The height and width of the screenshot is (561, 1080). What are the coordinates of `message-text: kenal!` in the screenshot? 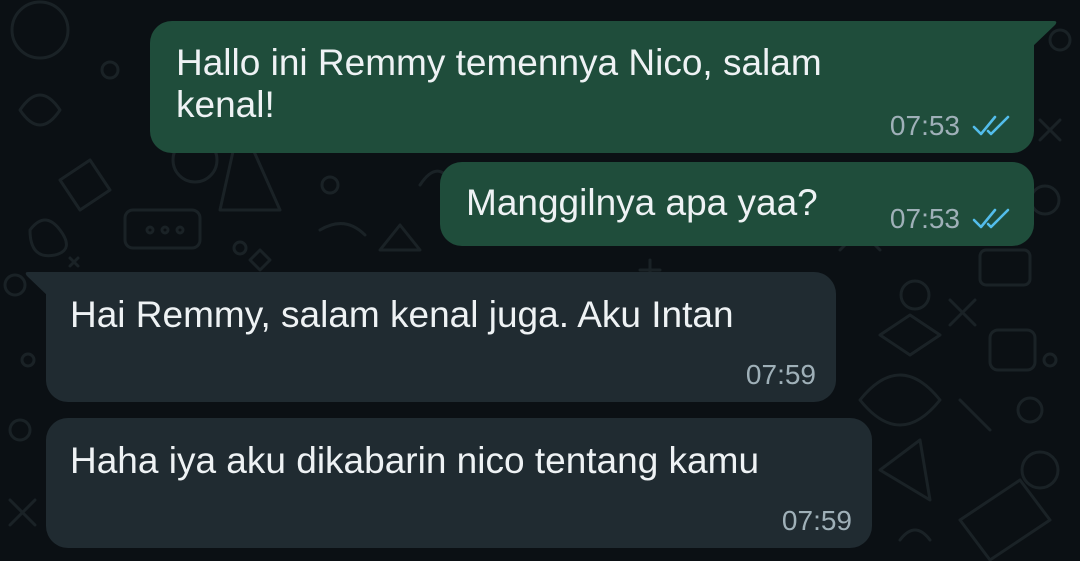 It's located at (225, 104).